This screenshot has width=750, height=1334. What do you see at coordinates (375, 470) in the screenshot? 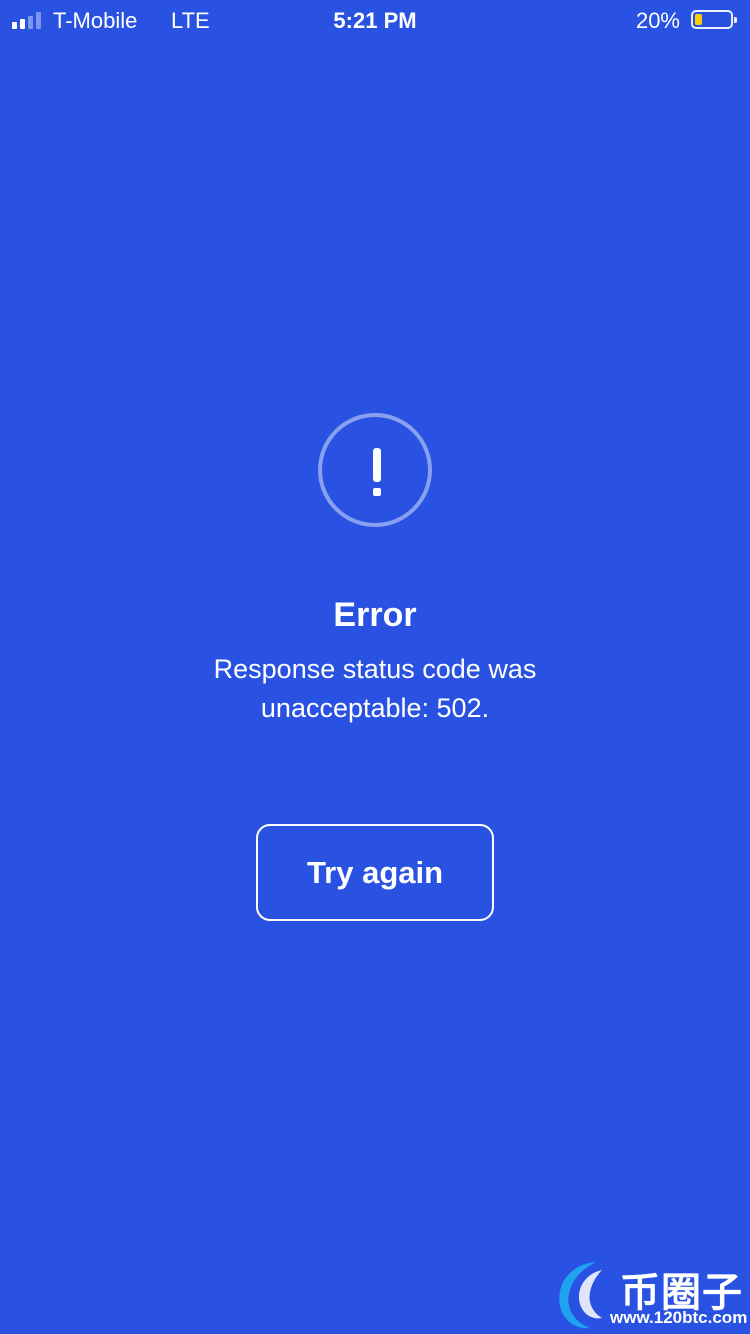
I see `exclamation-circle-icon` at bounding box center [375, 470].